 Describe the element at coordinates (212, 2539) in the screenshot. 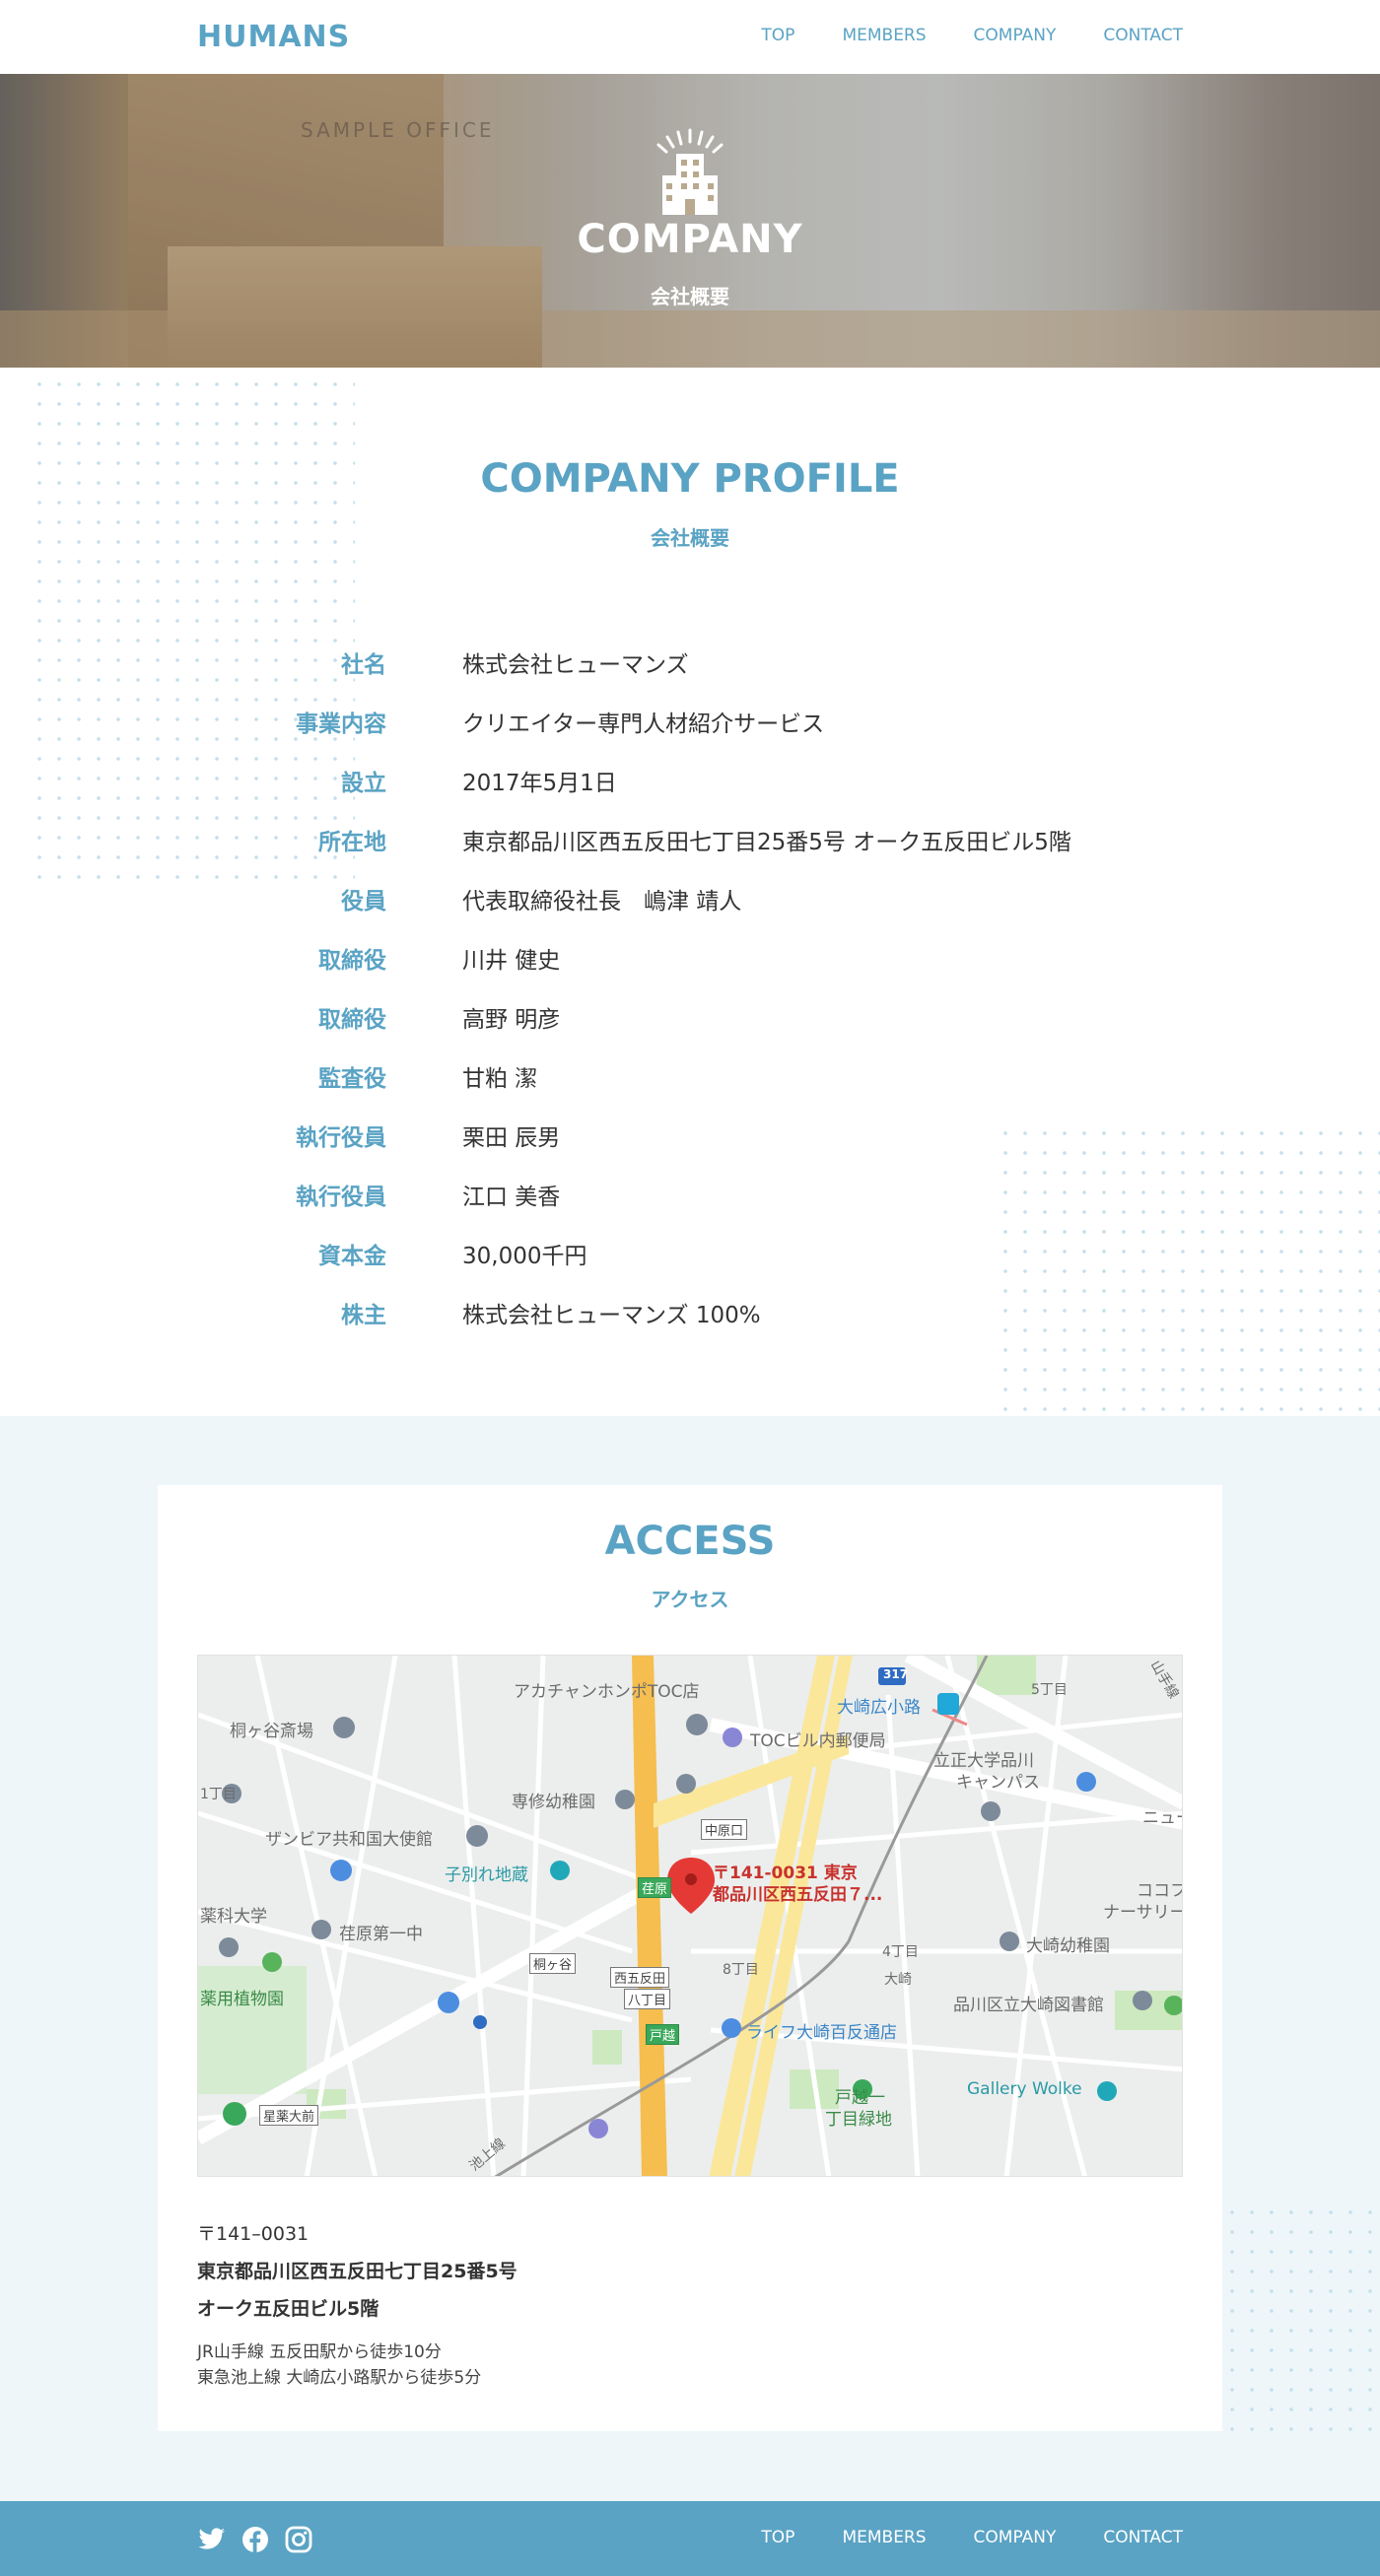

I see `twitter-icon` at that location.